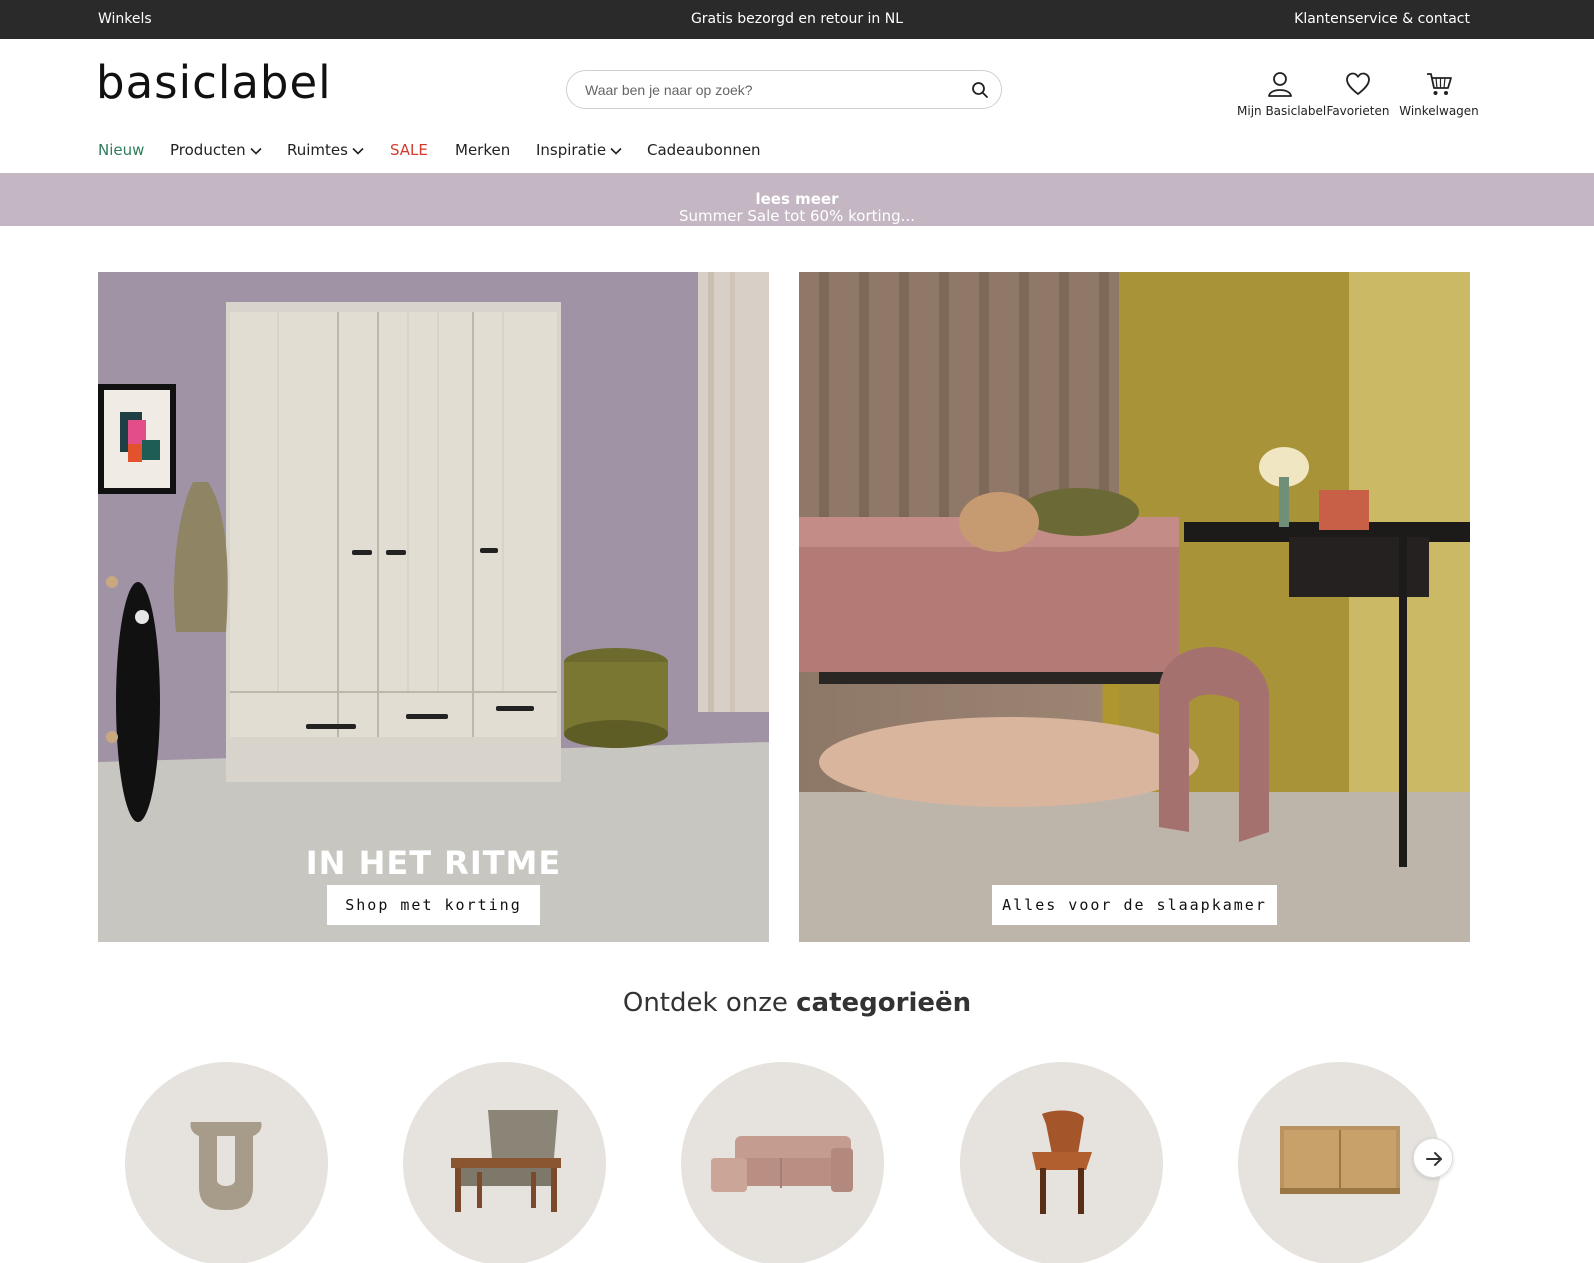 This screenshot has width=1594, height=1263. I want to click on logo: basiclabel, so click(214, 82).